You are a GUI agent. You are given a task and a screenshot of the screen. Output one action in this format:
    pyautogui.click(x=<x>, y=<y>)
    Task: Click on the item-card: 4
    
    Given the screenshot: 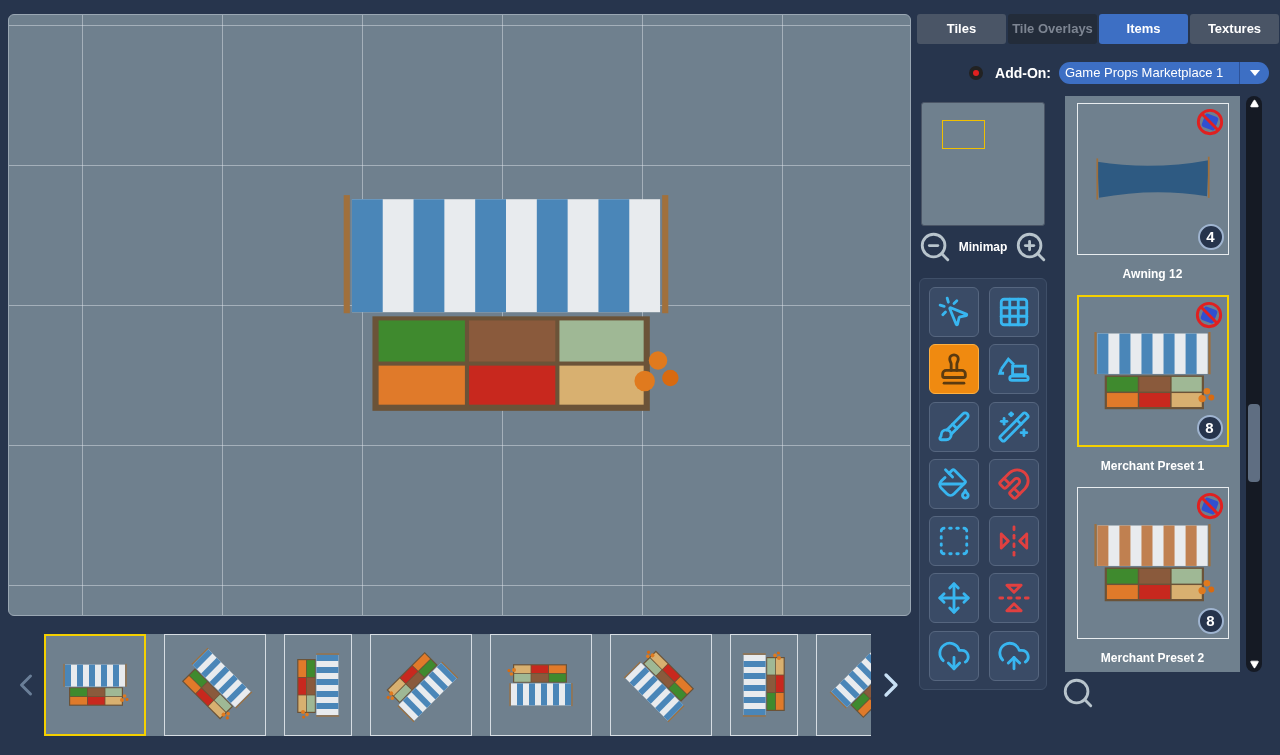 What is the action you would take?
    pyautogui.click(x=1152, y=179)
    